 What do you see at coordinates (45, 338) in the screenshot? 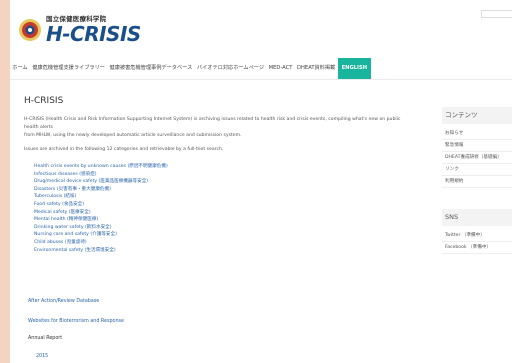
I see `annual-report-heading: Annual Report` at bounding box center [45, 338].